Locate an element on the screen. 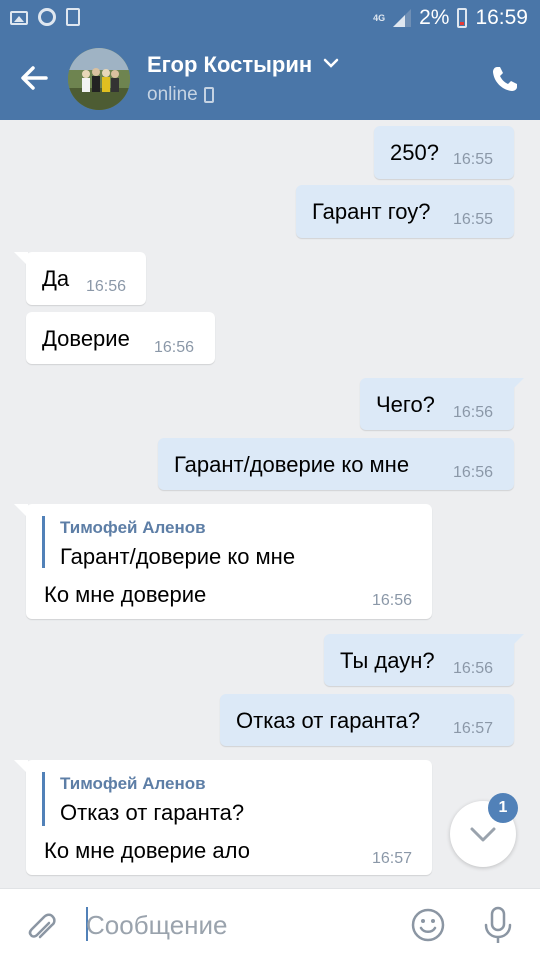  quote-text: Гарант/доверие ко мне is located at coordinates (178, 556).